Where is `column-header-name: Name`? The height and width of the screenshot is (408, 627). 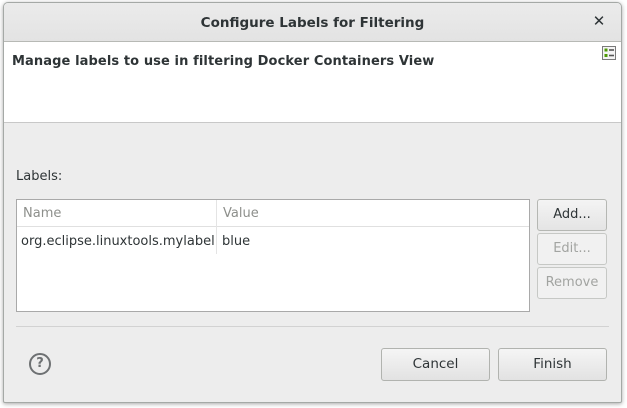
column-header-name: Name is located at coordinates (42, 213).